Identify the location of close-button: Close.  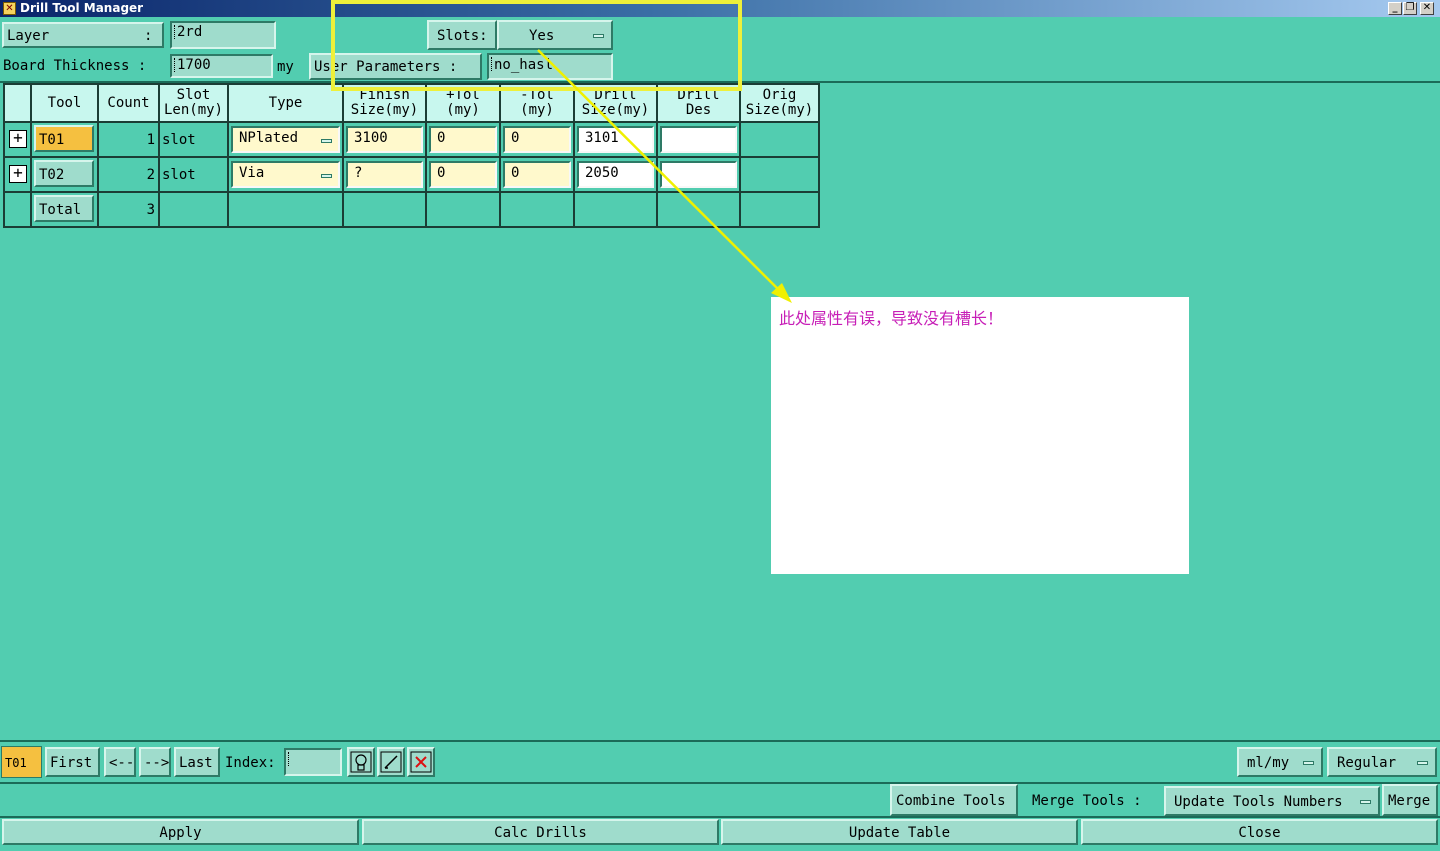
(1259, 832).